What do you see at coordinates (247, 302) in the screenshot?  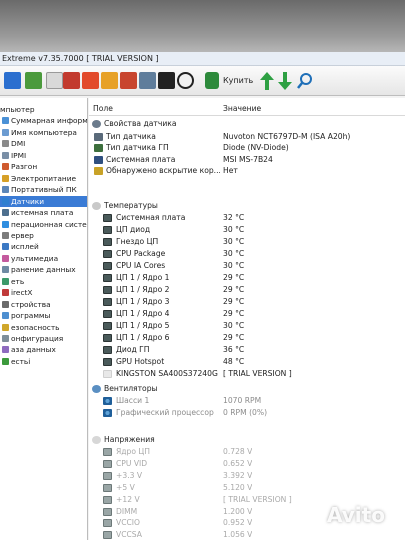 I see `sensor-row: ЦП 1 / Ядро 3 29 °C` at bounding box center [247, 302].